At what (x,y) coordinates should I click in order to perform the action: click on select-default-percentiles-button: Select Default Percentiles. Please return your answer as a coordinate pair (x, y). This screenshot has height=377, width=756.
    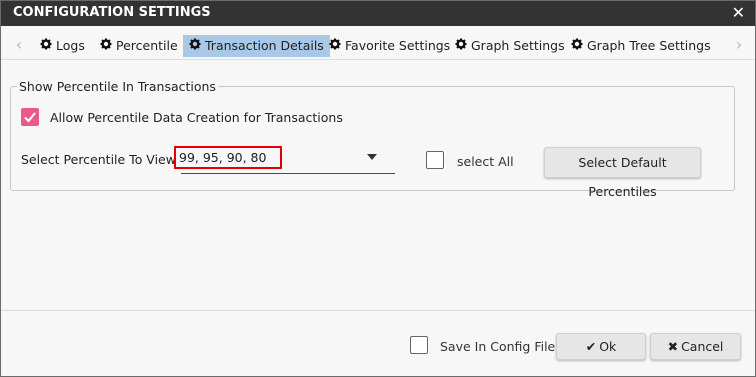
    Looking at the image, I should click on (622, 173).